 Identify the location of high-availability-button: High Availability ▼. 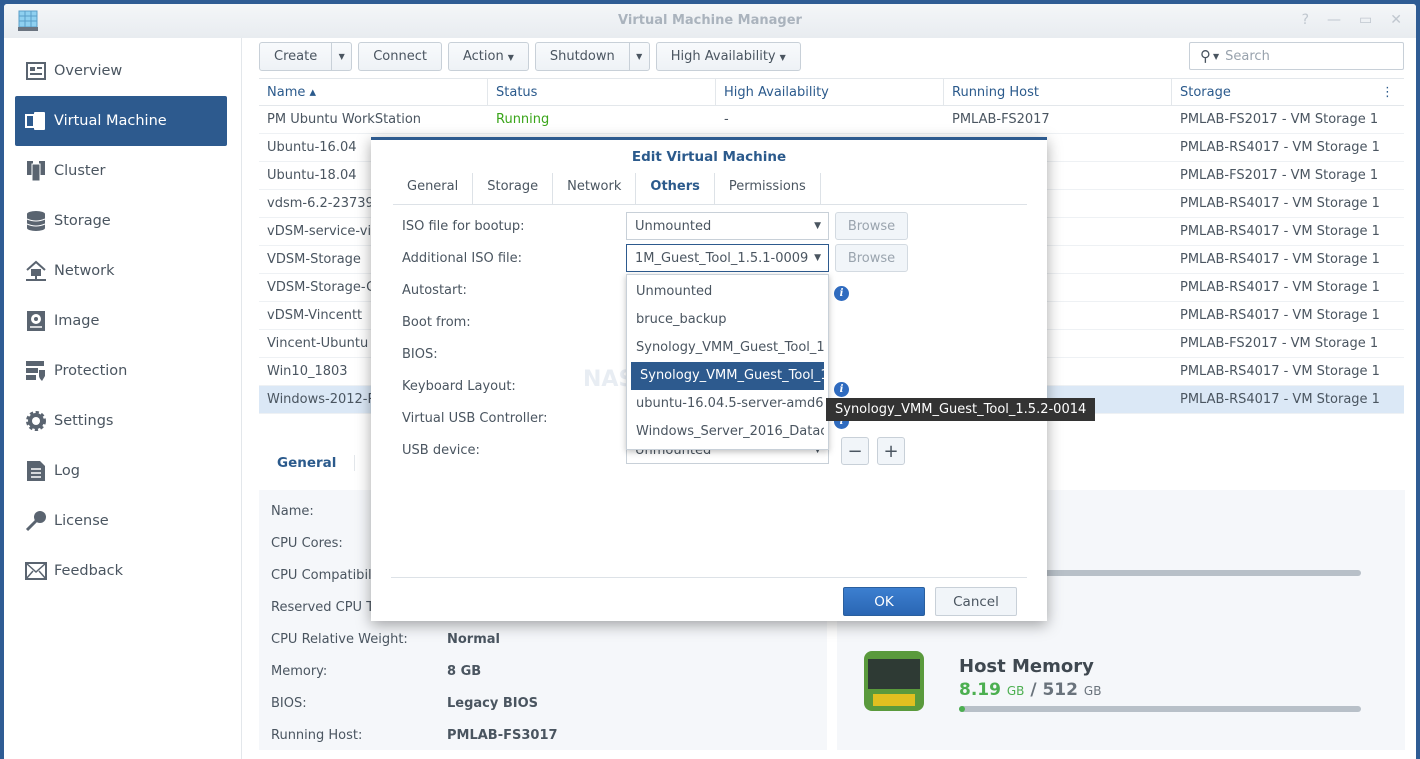
(728, 56).